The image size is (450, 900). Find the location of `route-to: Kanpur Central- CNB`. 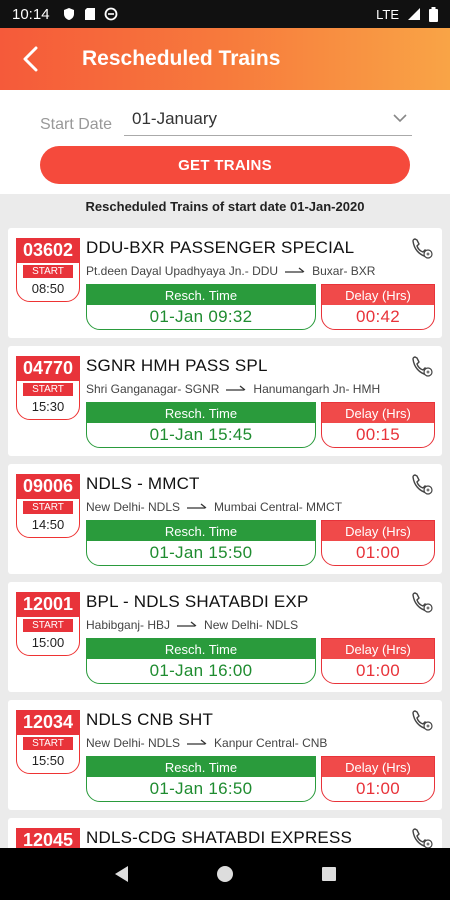

route-to: Kanpur Central- CNB is located at coordinates (271, 743).